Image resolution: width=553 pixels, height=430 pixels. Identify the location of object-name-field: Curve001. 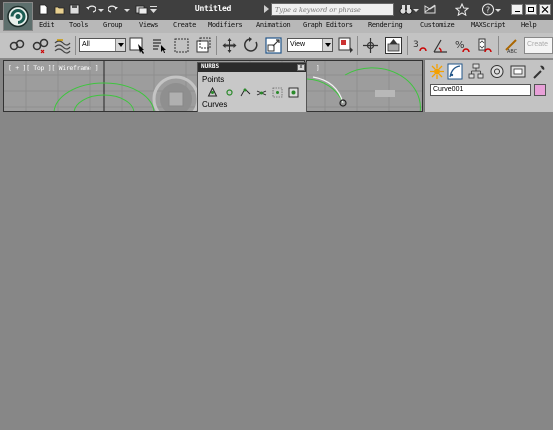
(480, 90).